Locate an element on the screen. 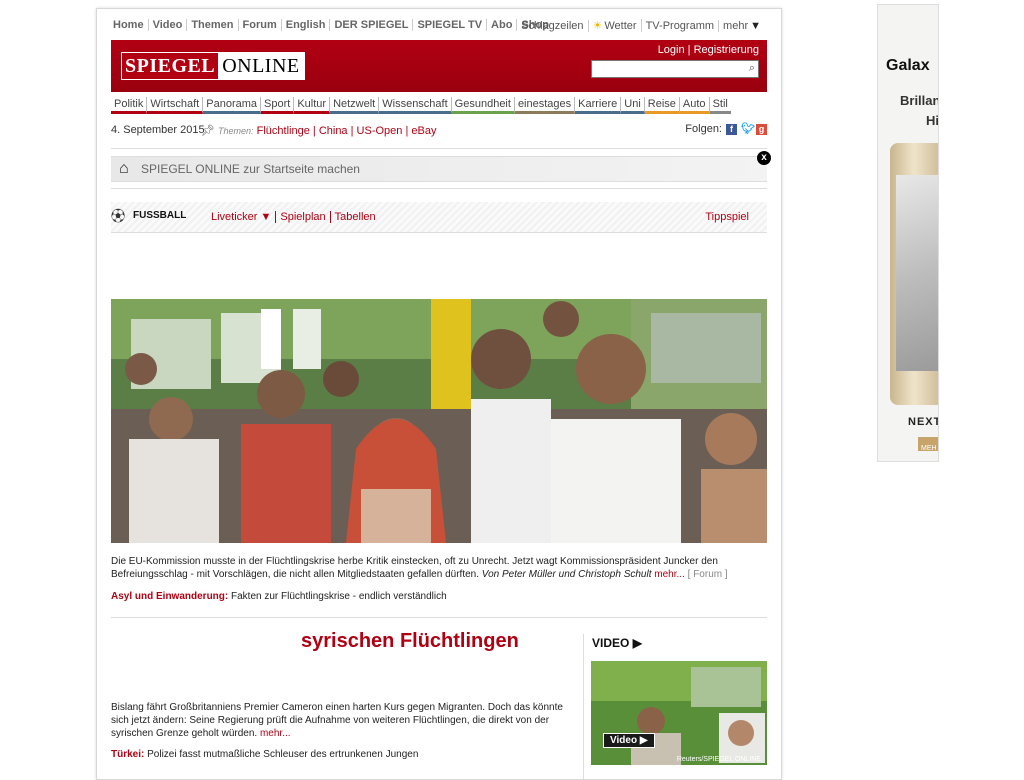 This screenshot has width=1024, height=780. section-karriere: Karriere is located at coordinates (598, 105).